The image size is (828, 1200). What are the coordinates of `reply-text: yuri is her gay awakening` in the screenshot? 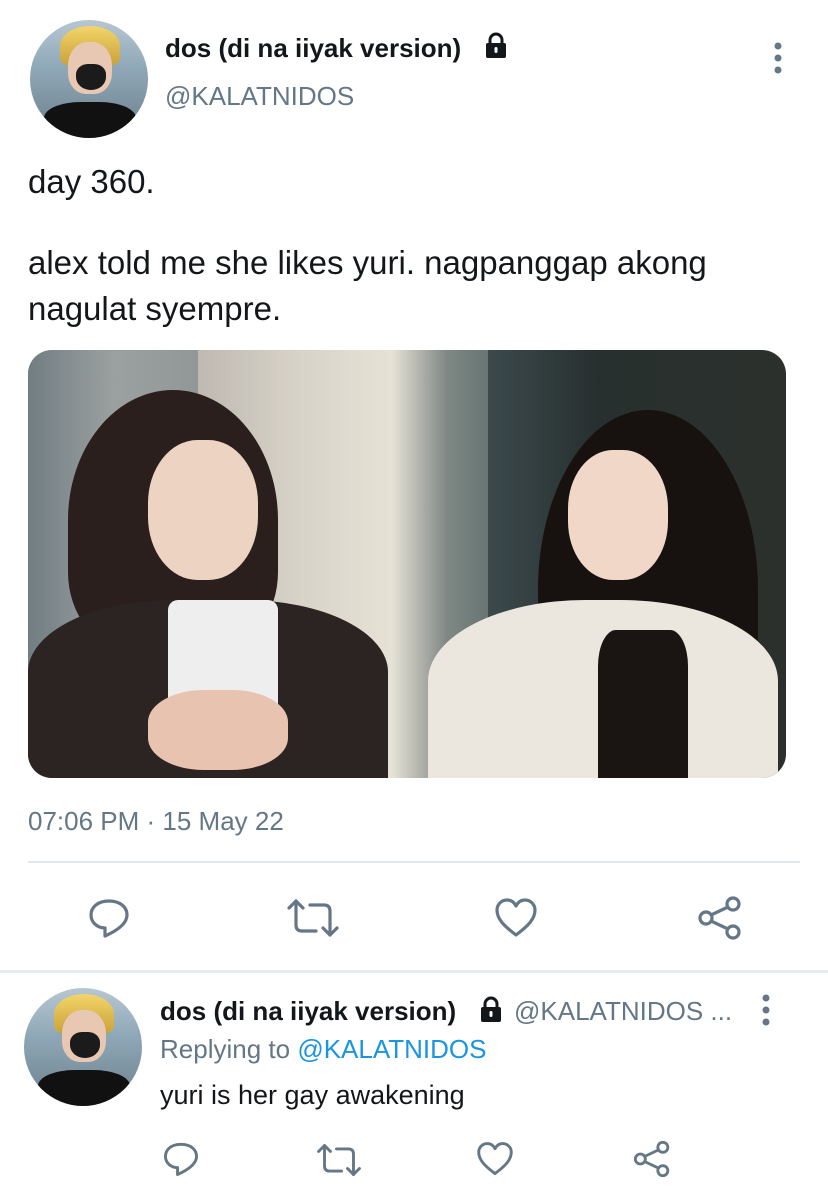 It's located at (312, 1095).